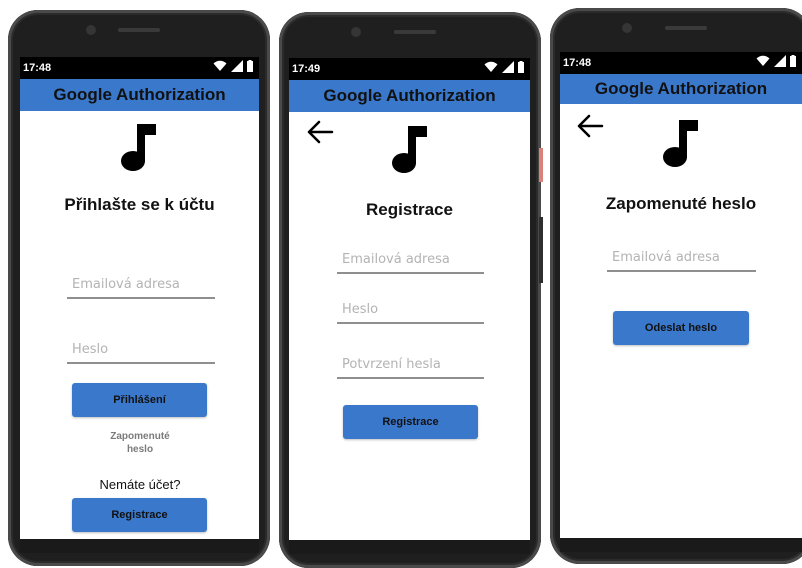 The image size is (802, 568). What do you see at coordinates (139, 400) in the screenshot?
I see `login-button: Přihlášení` at bounding box center [139, 400].